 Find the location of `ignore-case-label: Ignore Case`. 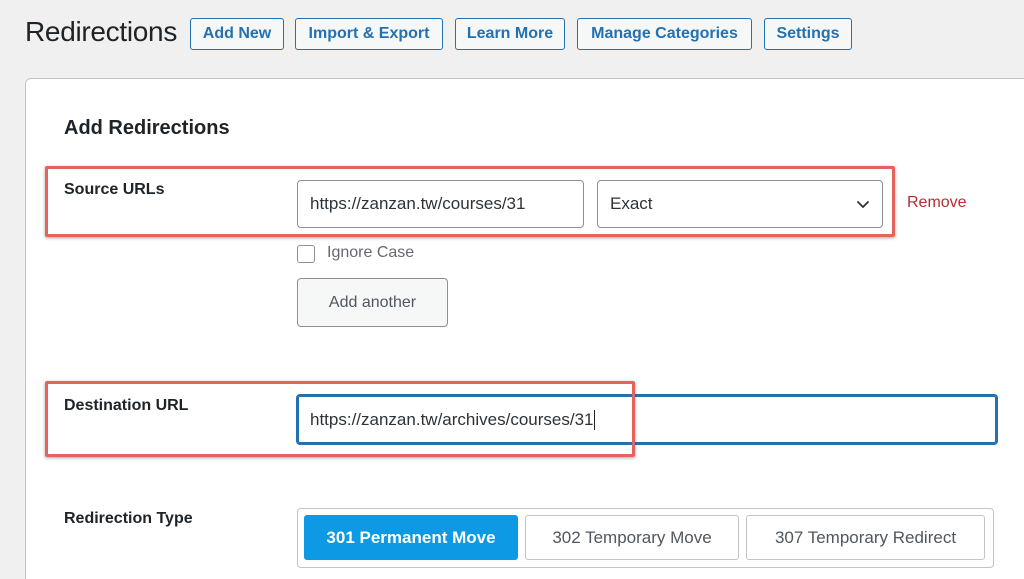

ignore-case-label: Ignore Case is located at coordinates (371, 252).